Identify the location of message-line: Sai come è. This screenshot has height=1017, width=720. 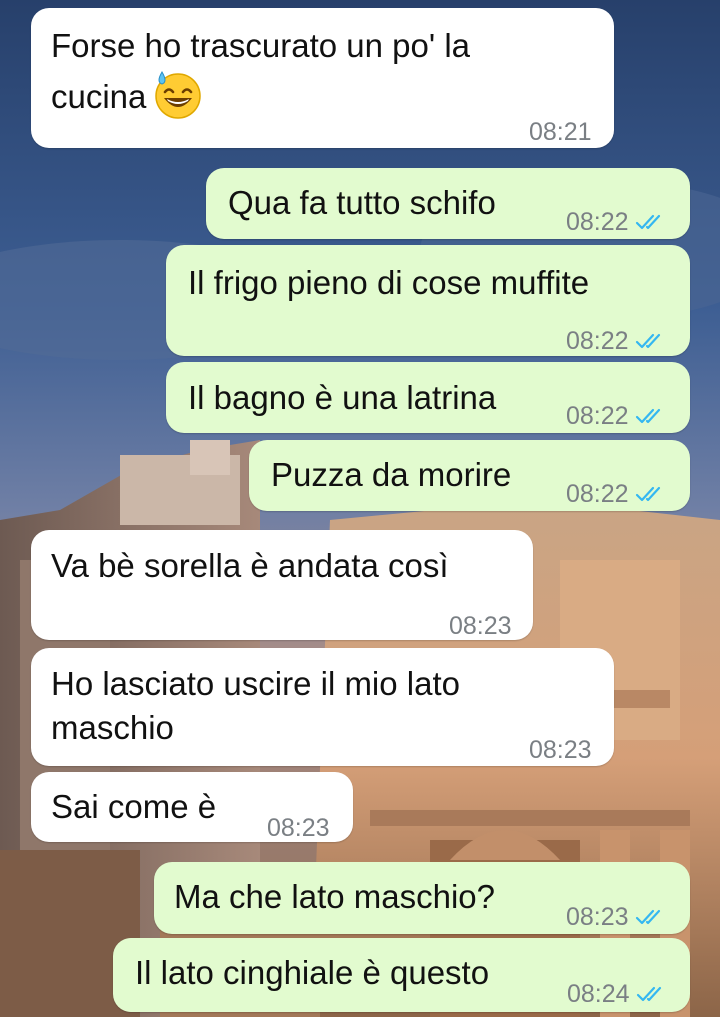
(134, 806).